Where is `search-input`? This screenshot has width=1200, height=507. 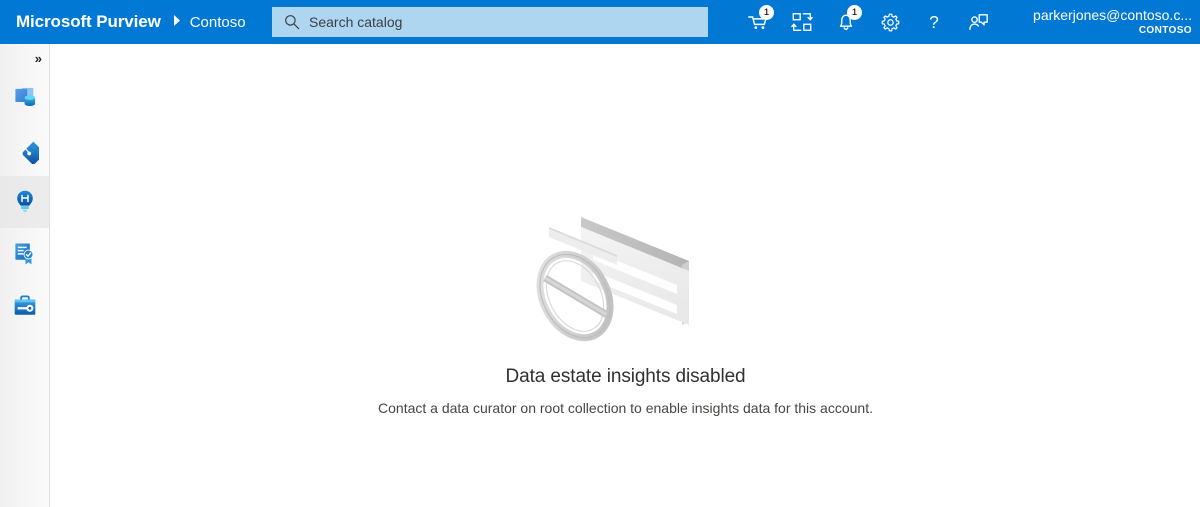
search-input is located at coordinates (499, 22).